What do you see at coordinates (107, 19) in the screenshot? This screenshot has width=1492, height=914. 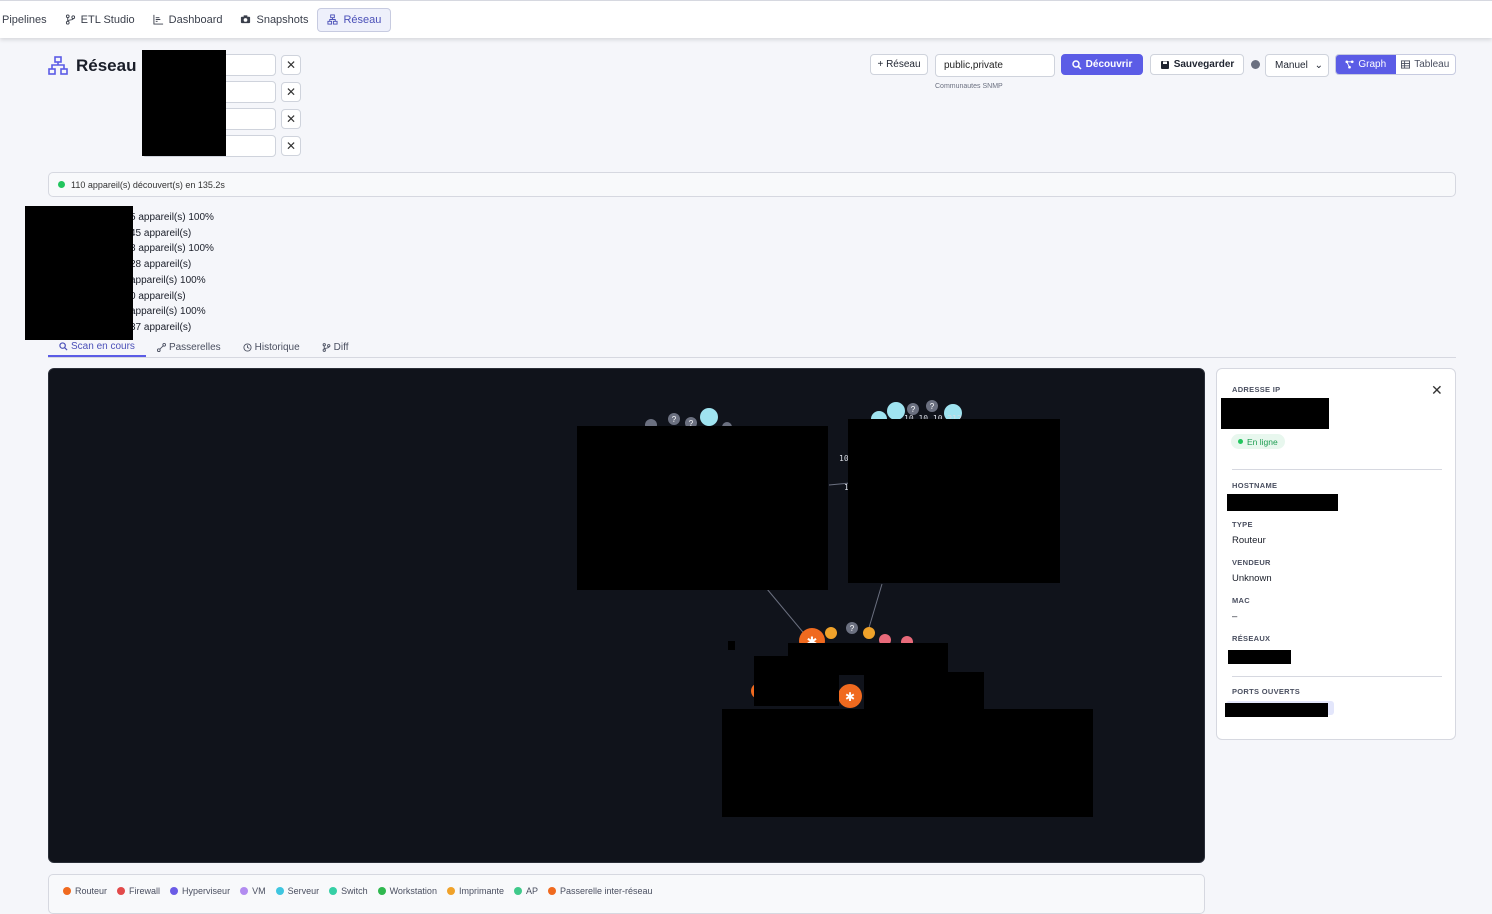 I see `nav-etl-label: ETL Studio` at bounding box center [107, 19].